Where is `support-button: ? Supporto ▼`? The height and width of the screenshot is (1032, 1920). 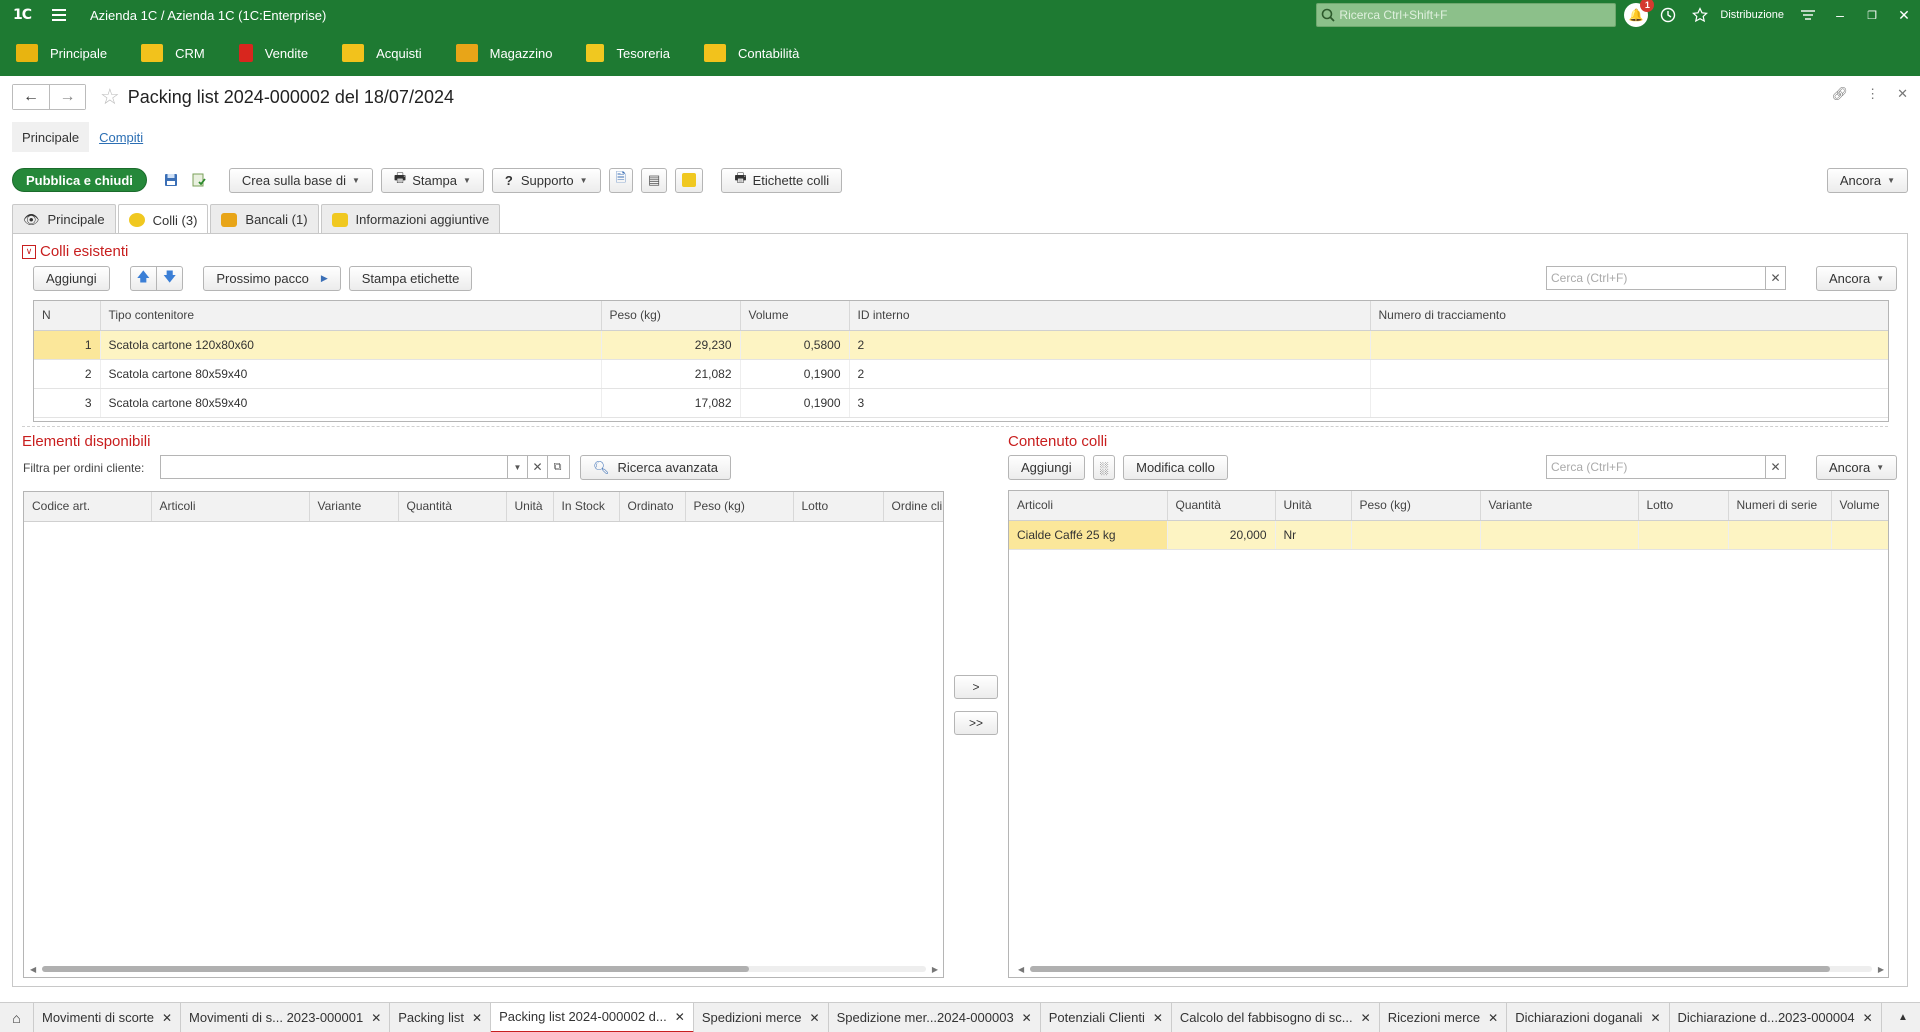
support-button: ? Supporto ▼ is located at coordinates (546, 180).